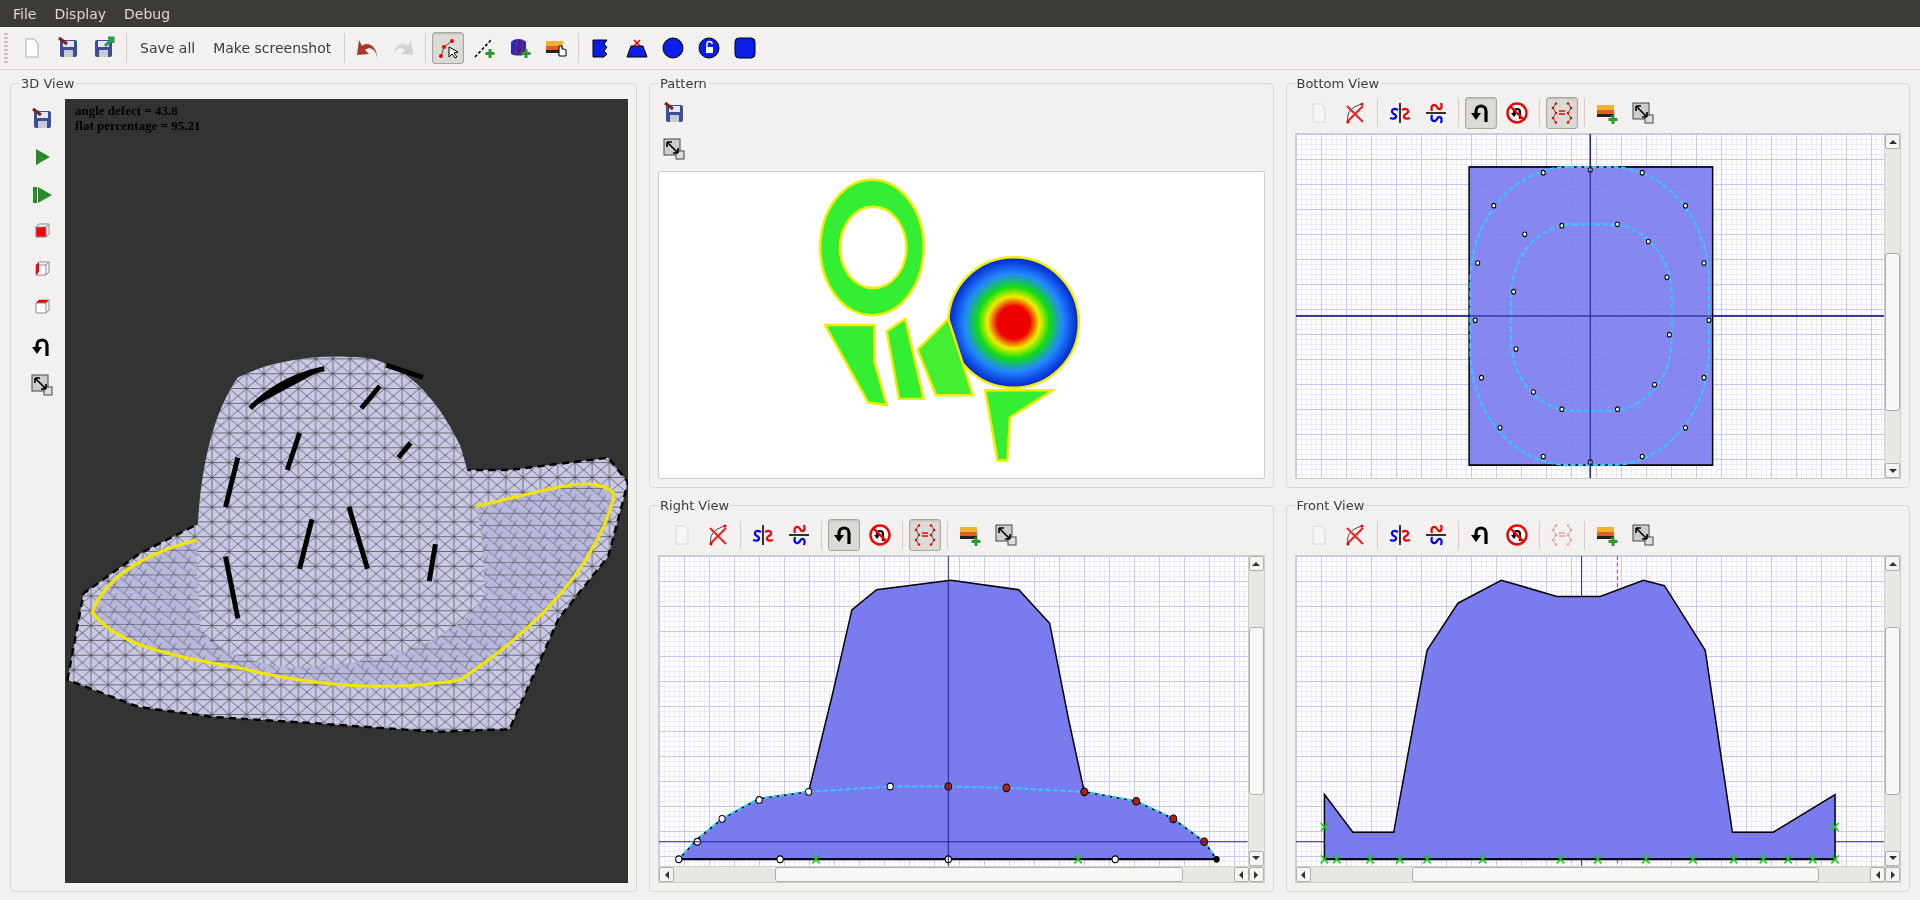 This screenshot has height=900, width=1920. What do you see at coordinates (272, 48) in the screenshot?
I see `toolbar-button: Make screenshot` at bounding box center [272, 48].